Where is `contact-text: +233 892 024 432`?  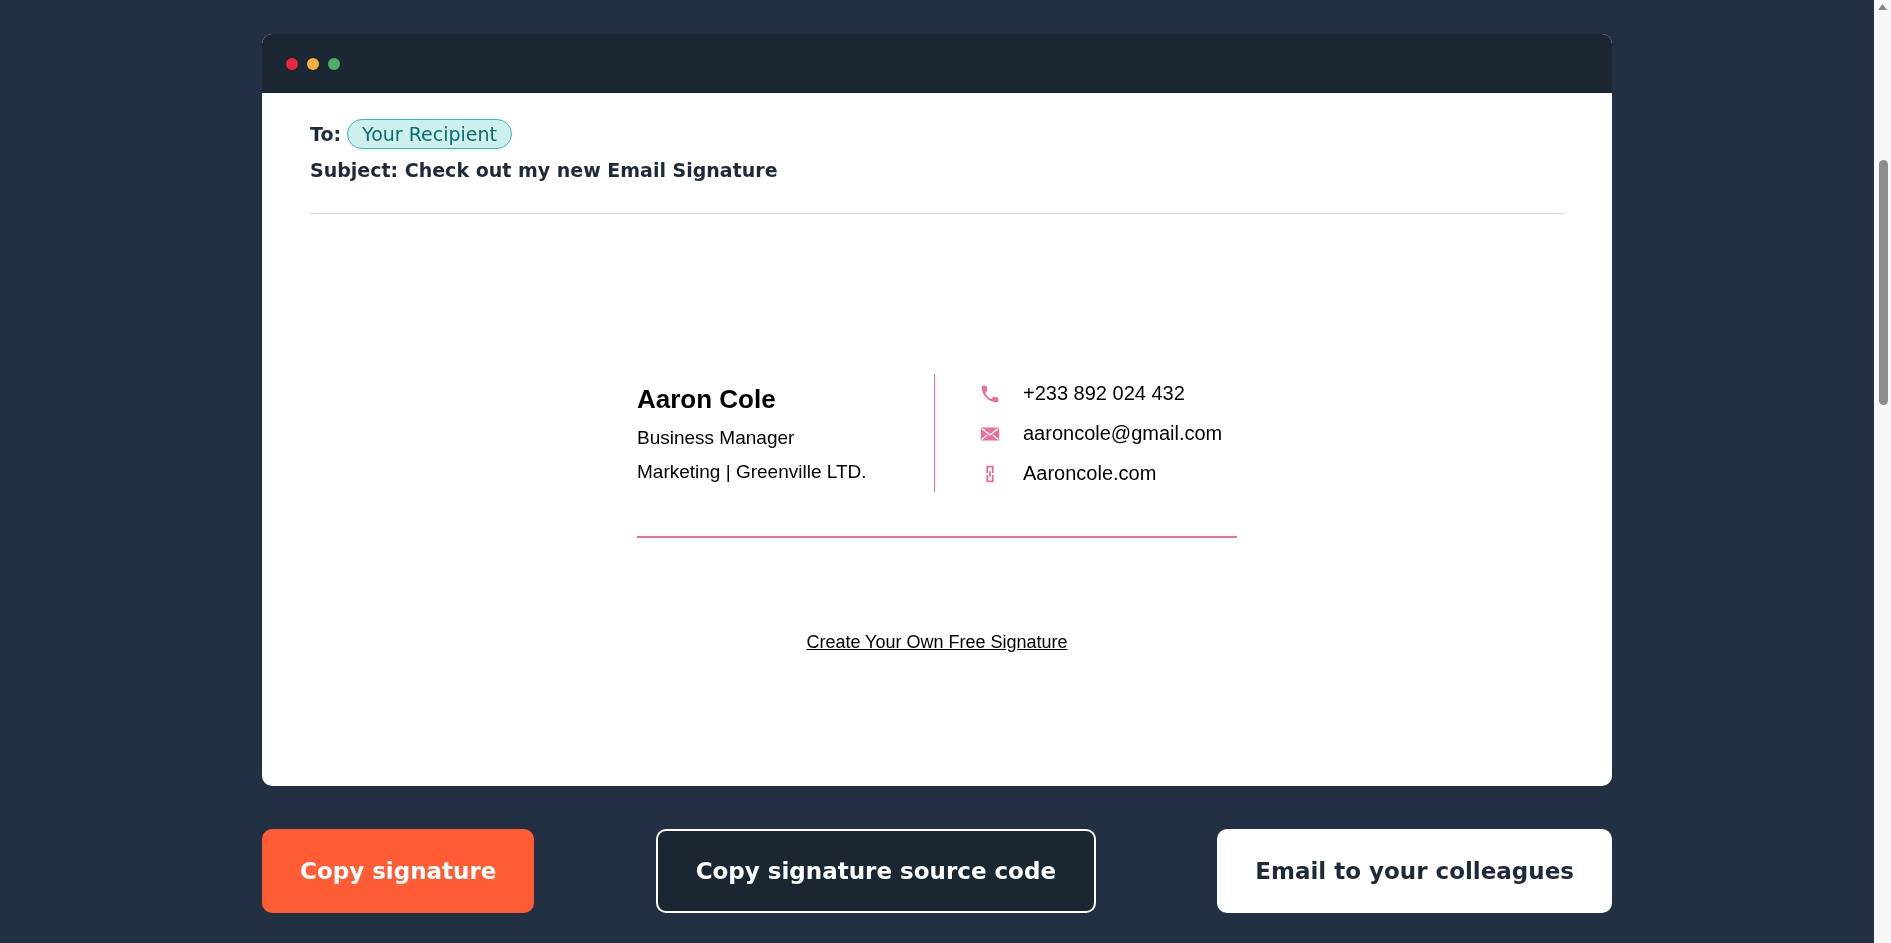
contact-text: +233 892 024 432 is located at coordinates (1104, 393).